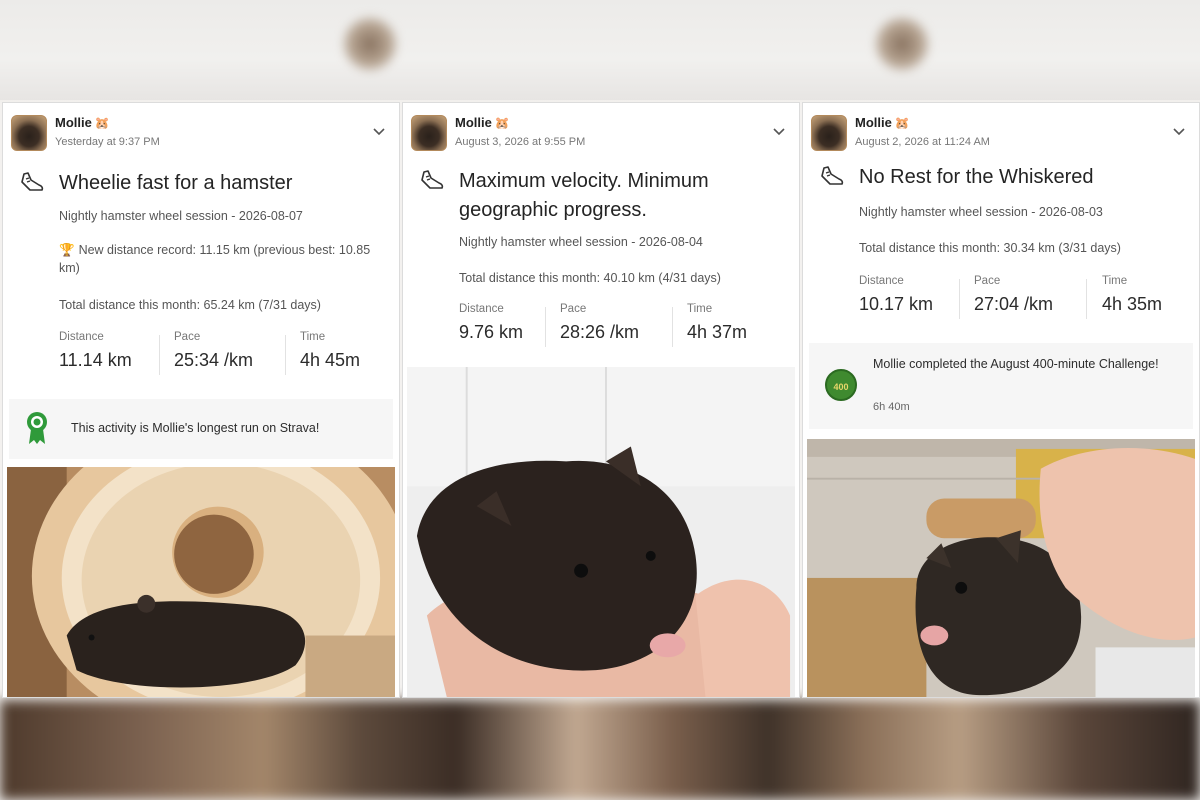 This screenshot has height=800, width=1200. I want to click on stat-time: Time 4h 35m, so click(1132, 294).